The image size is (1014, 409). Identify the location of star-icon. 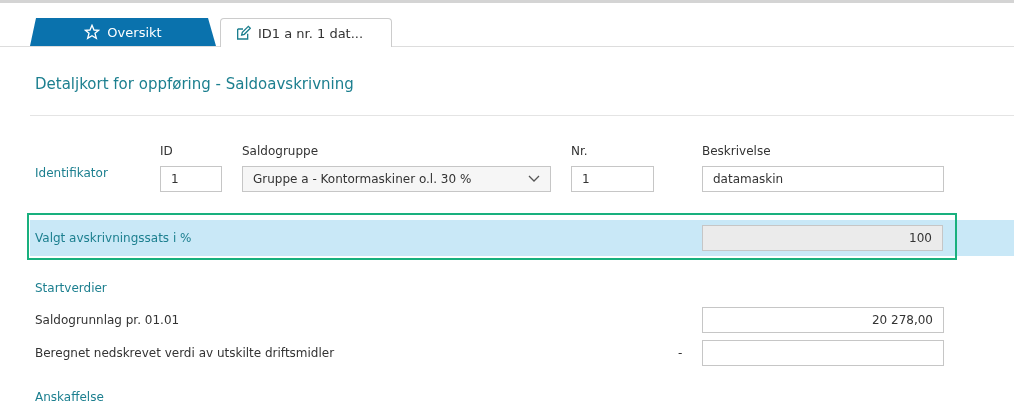
(92, 32).